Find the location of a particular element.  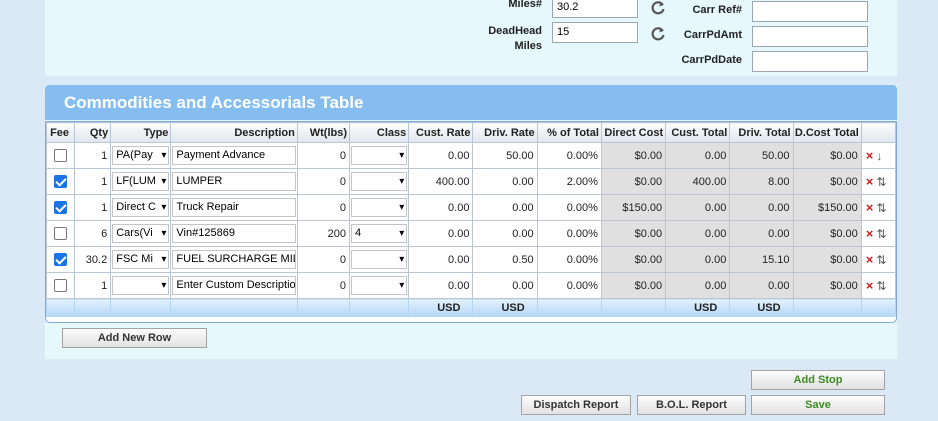

type-value: Cars(Vi is located at coordinates (134, 233).